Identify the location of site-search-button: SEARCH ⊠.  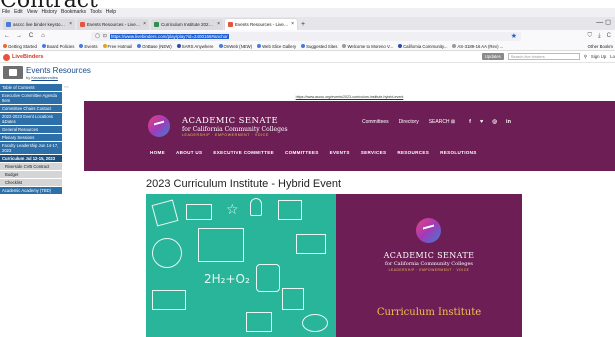
(442, 122).